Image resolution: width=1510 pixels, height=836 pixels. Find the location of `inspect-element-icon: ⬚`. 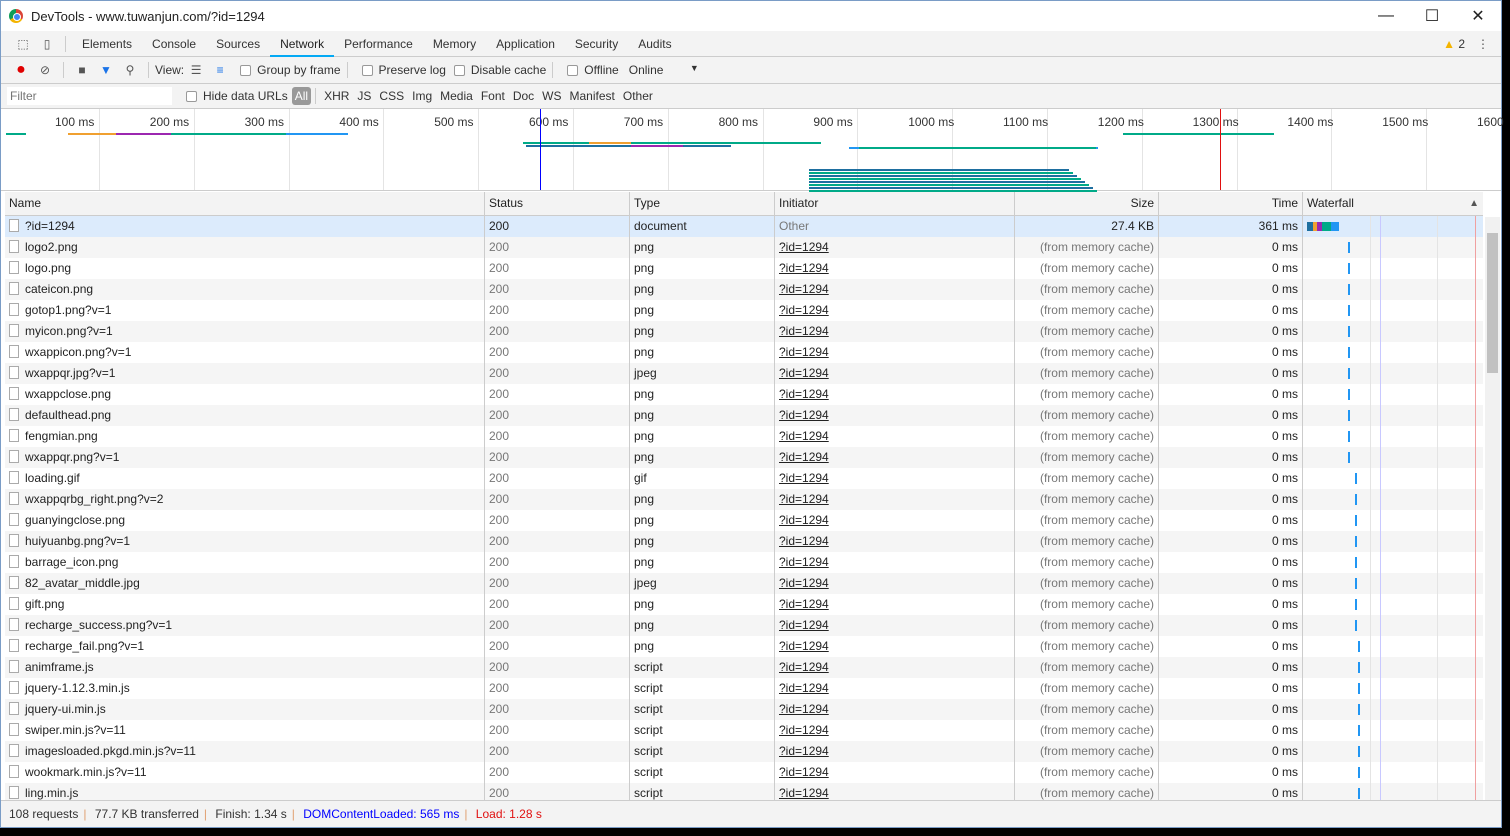

inspect-element-icon: ⬚ is located at coordinates (23, 44).